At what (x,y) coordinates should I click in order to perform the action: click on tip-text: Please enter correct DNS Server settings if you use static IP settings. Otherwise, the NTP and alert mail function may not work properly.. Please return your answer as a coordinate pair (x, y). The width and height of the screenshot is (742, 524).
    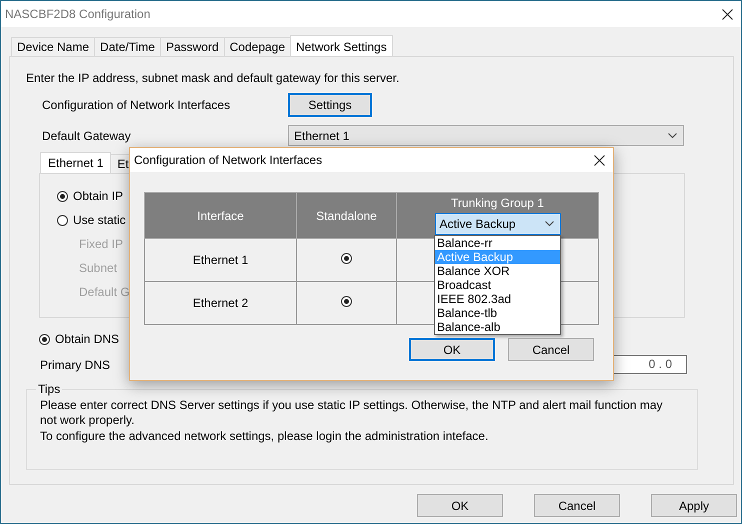
    Looking at the image, I should click on (352, 413).